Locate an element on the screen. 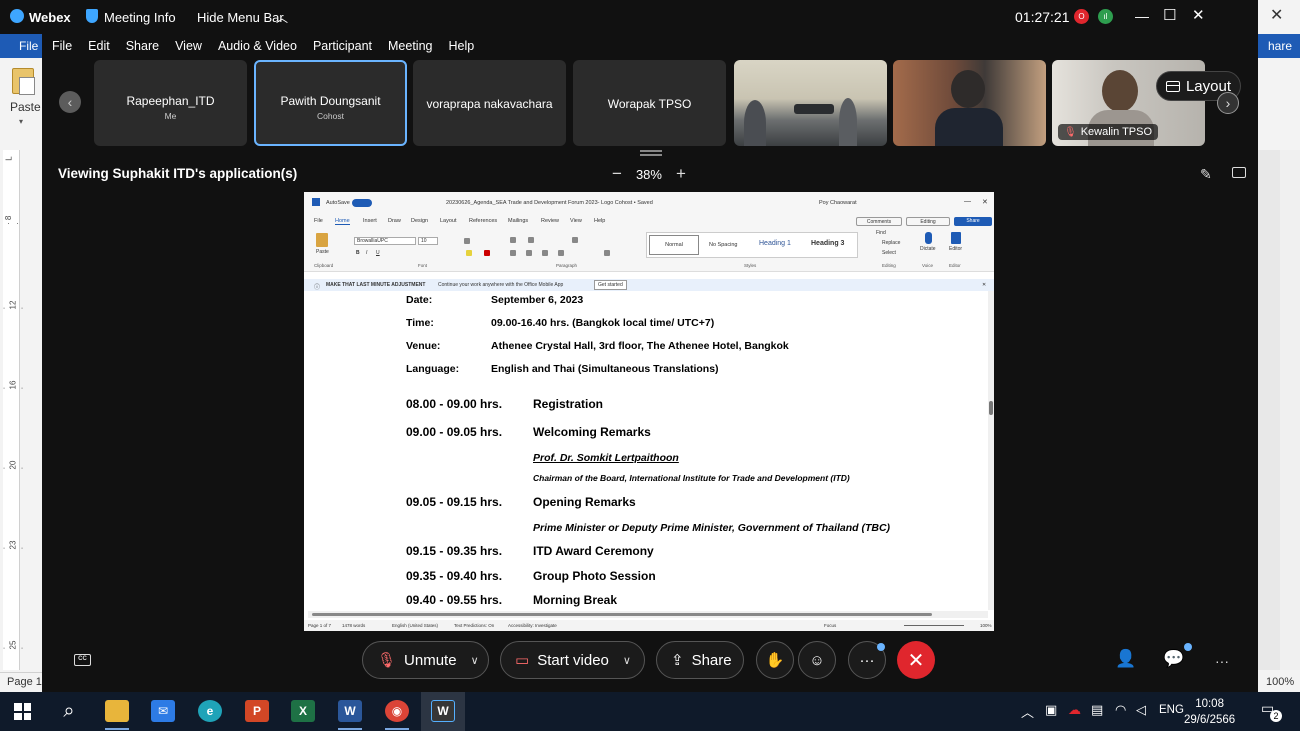 The height and width of the screenshot is (731, 1300). word-tab-file: File is located at coordinates (318, 221).